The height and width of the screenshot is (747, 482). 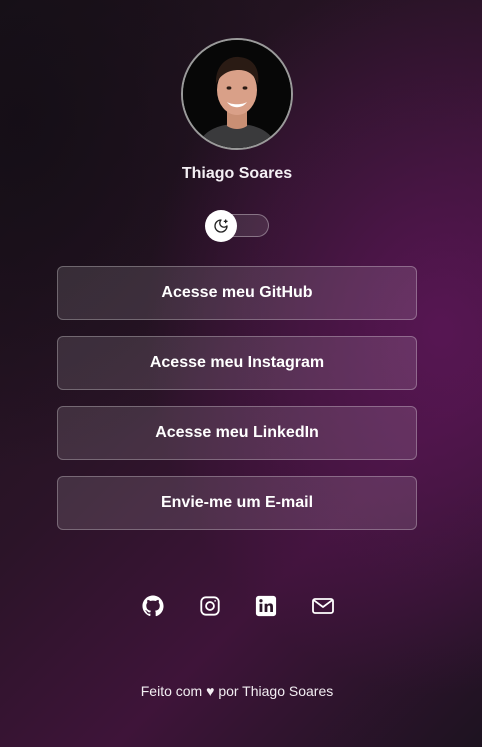 I want to click on footer-prefix: Feito com, so click(x=171, y=691).